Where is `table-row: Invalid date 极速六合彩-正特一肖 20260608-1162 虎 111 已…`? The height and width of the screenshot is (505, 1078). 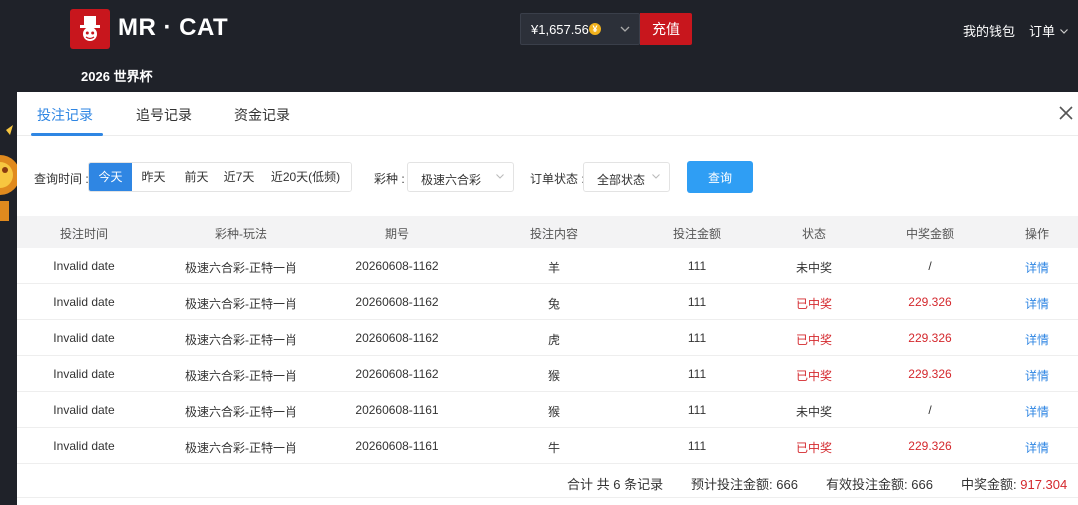
table-row: Invalid date 极速六合彩-正特一肖 20260608-1162 虎 111 已… is located at coordinates (547, 338).